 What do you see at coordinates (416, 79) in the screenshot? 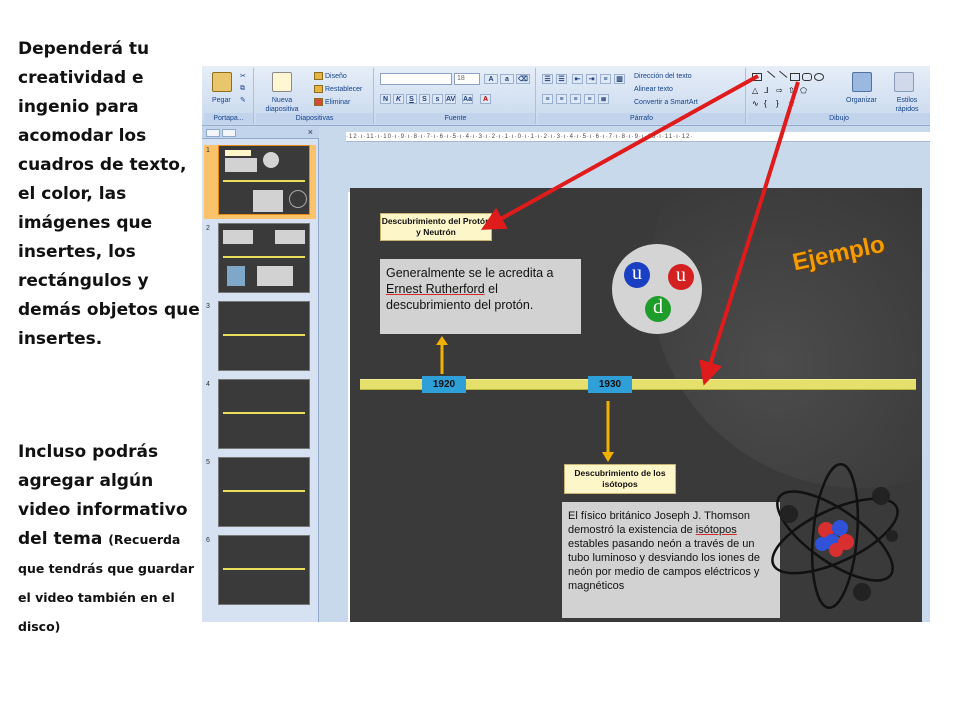
I see `font-name-field` at bounding box center [416, 79].